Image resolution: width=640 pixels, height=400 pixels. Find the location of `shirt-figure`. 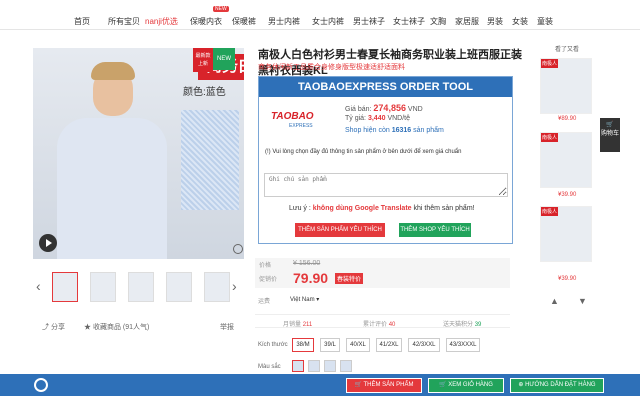

shirt-figure is located at coordinates (112, 188).